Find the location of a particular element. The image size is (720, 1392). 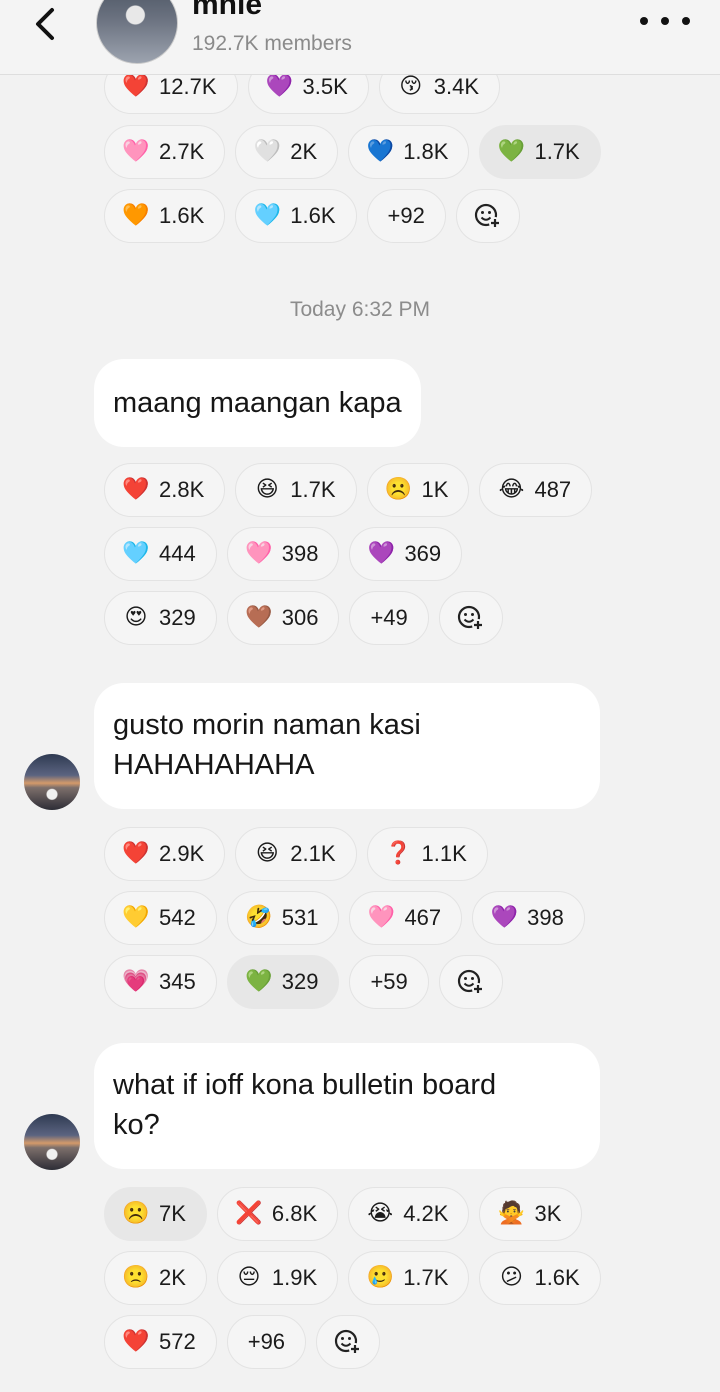

reaction-row: ❤️ 2.8K 😆 1.7K ☹️ 1K 😂 487 is located at coordinates (348, 490).